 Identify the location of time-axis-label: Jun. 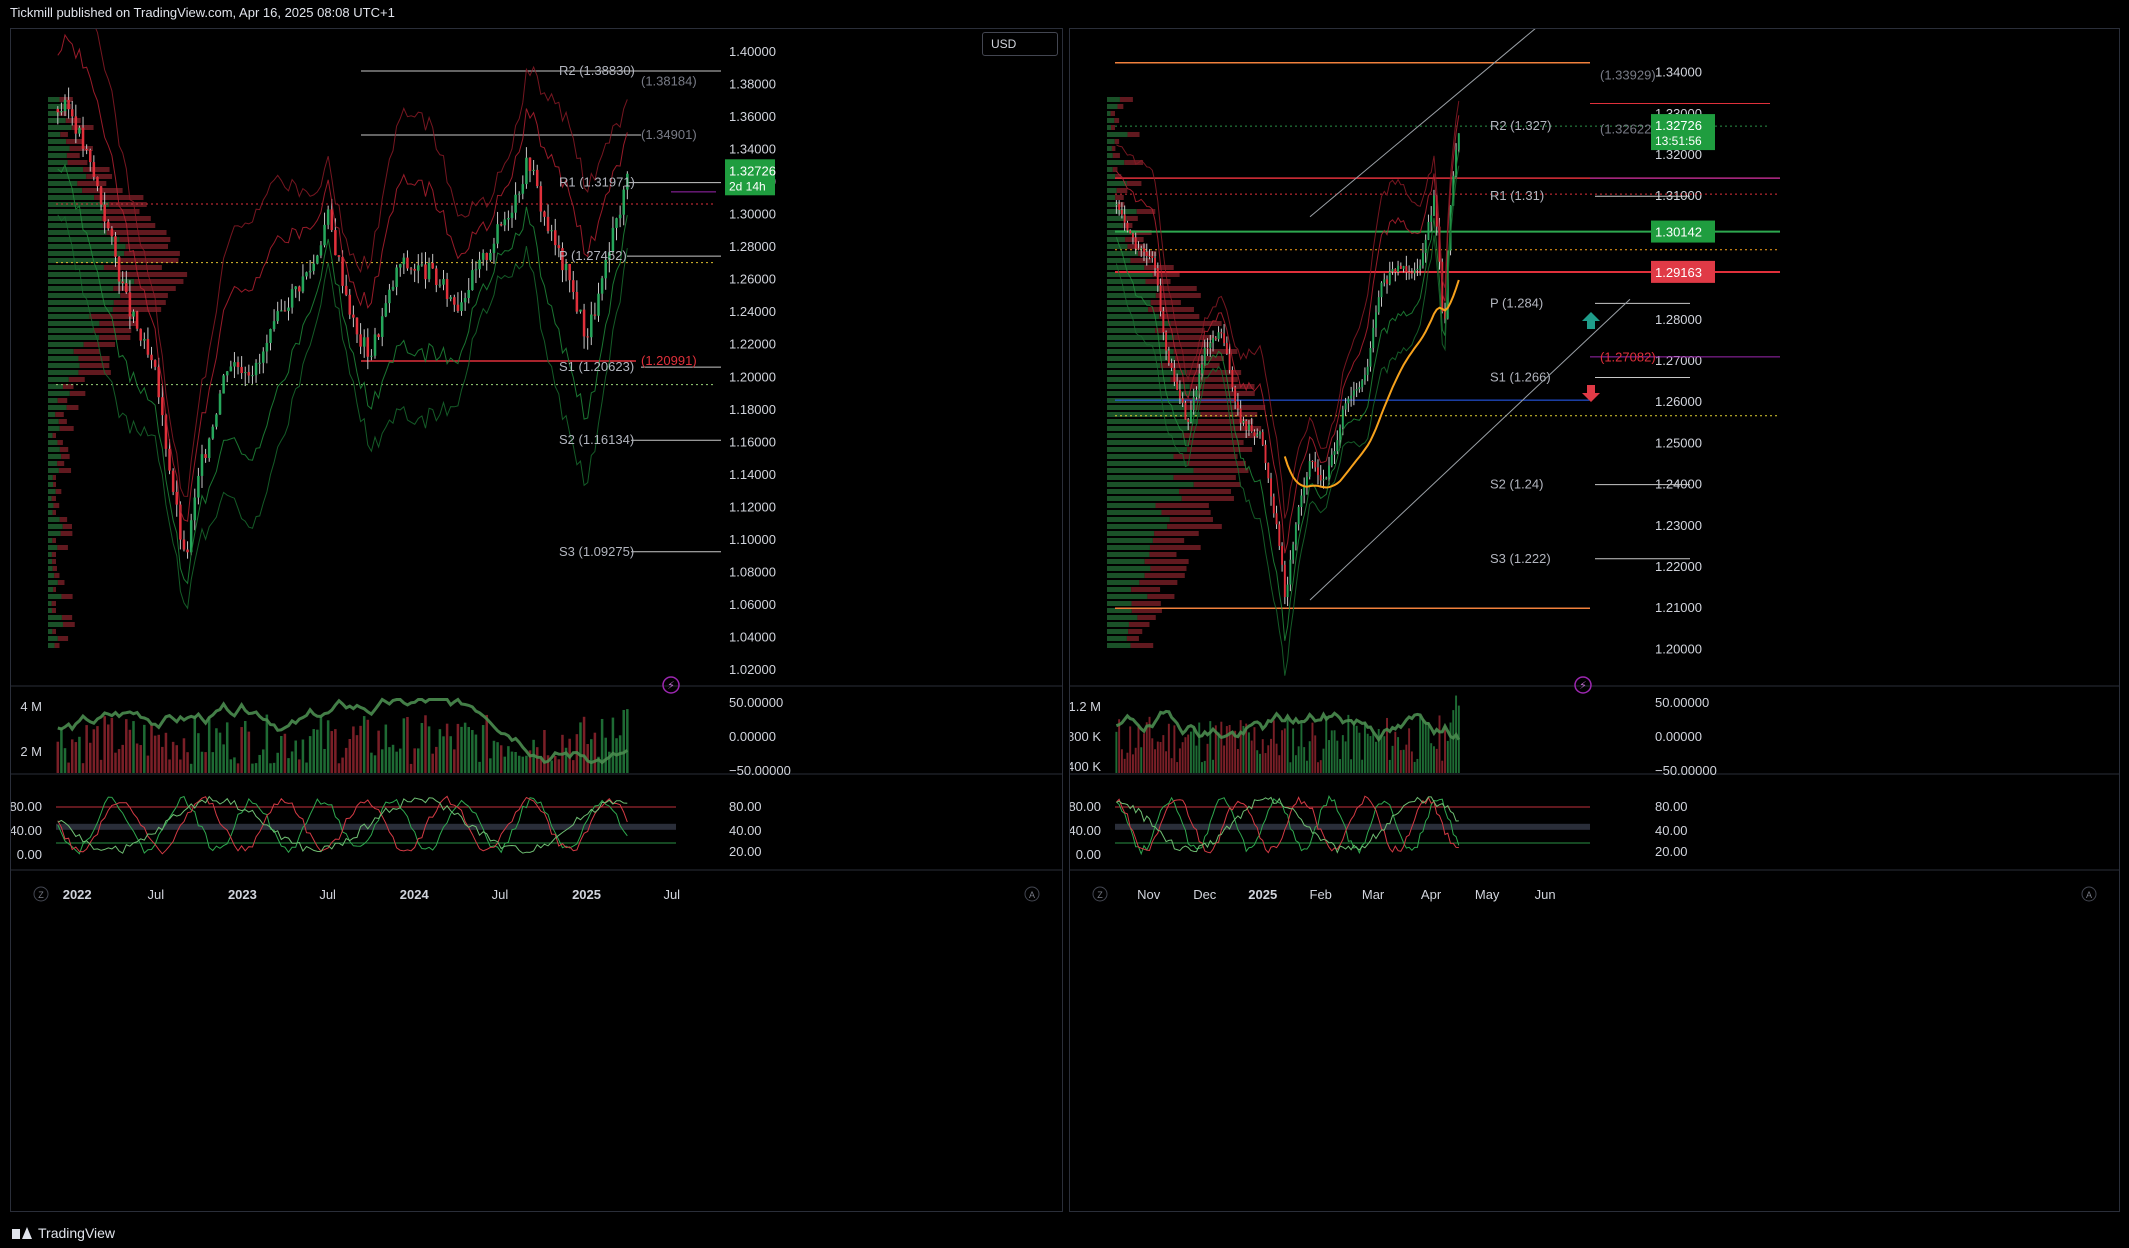
(1545, 894).